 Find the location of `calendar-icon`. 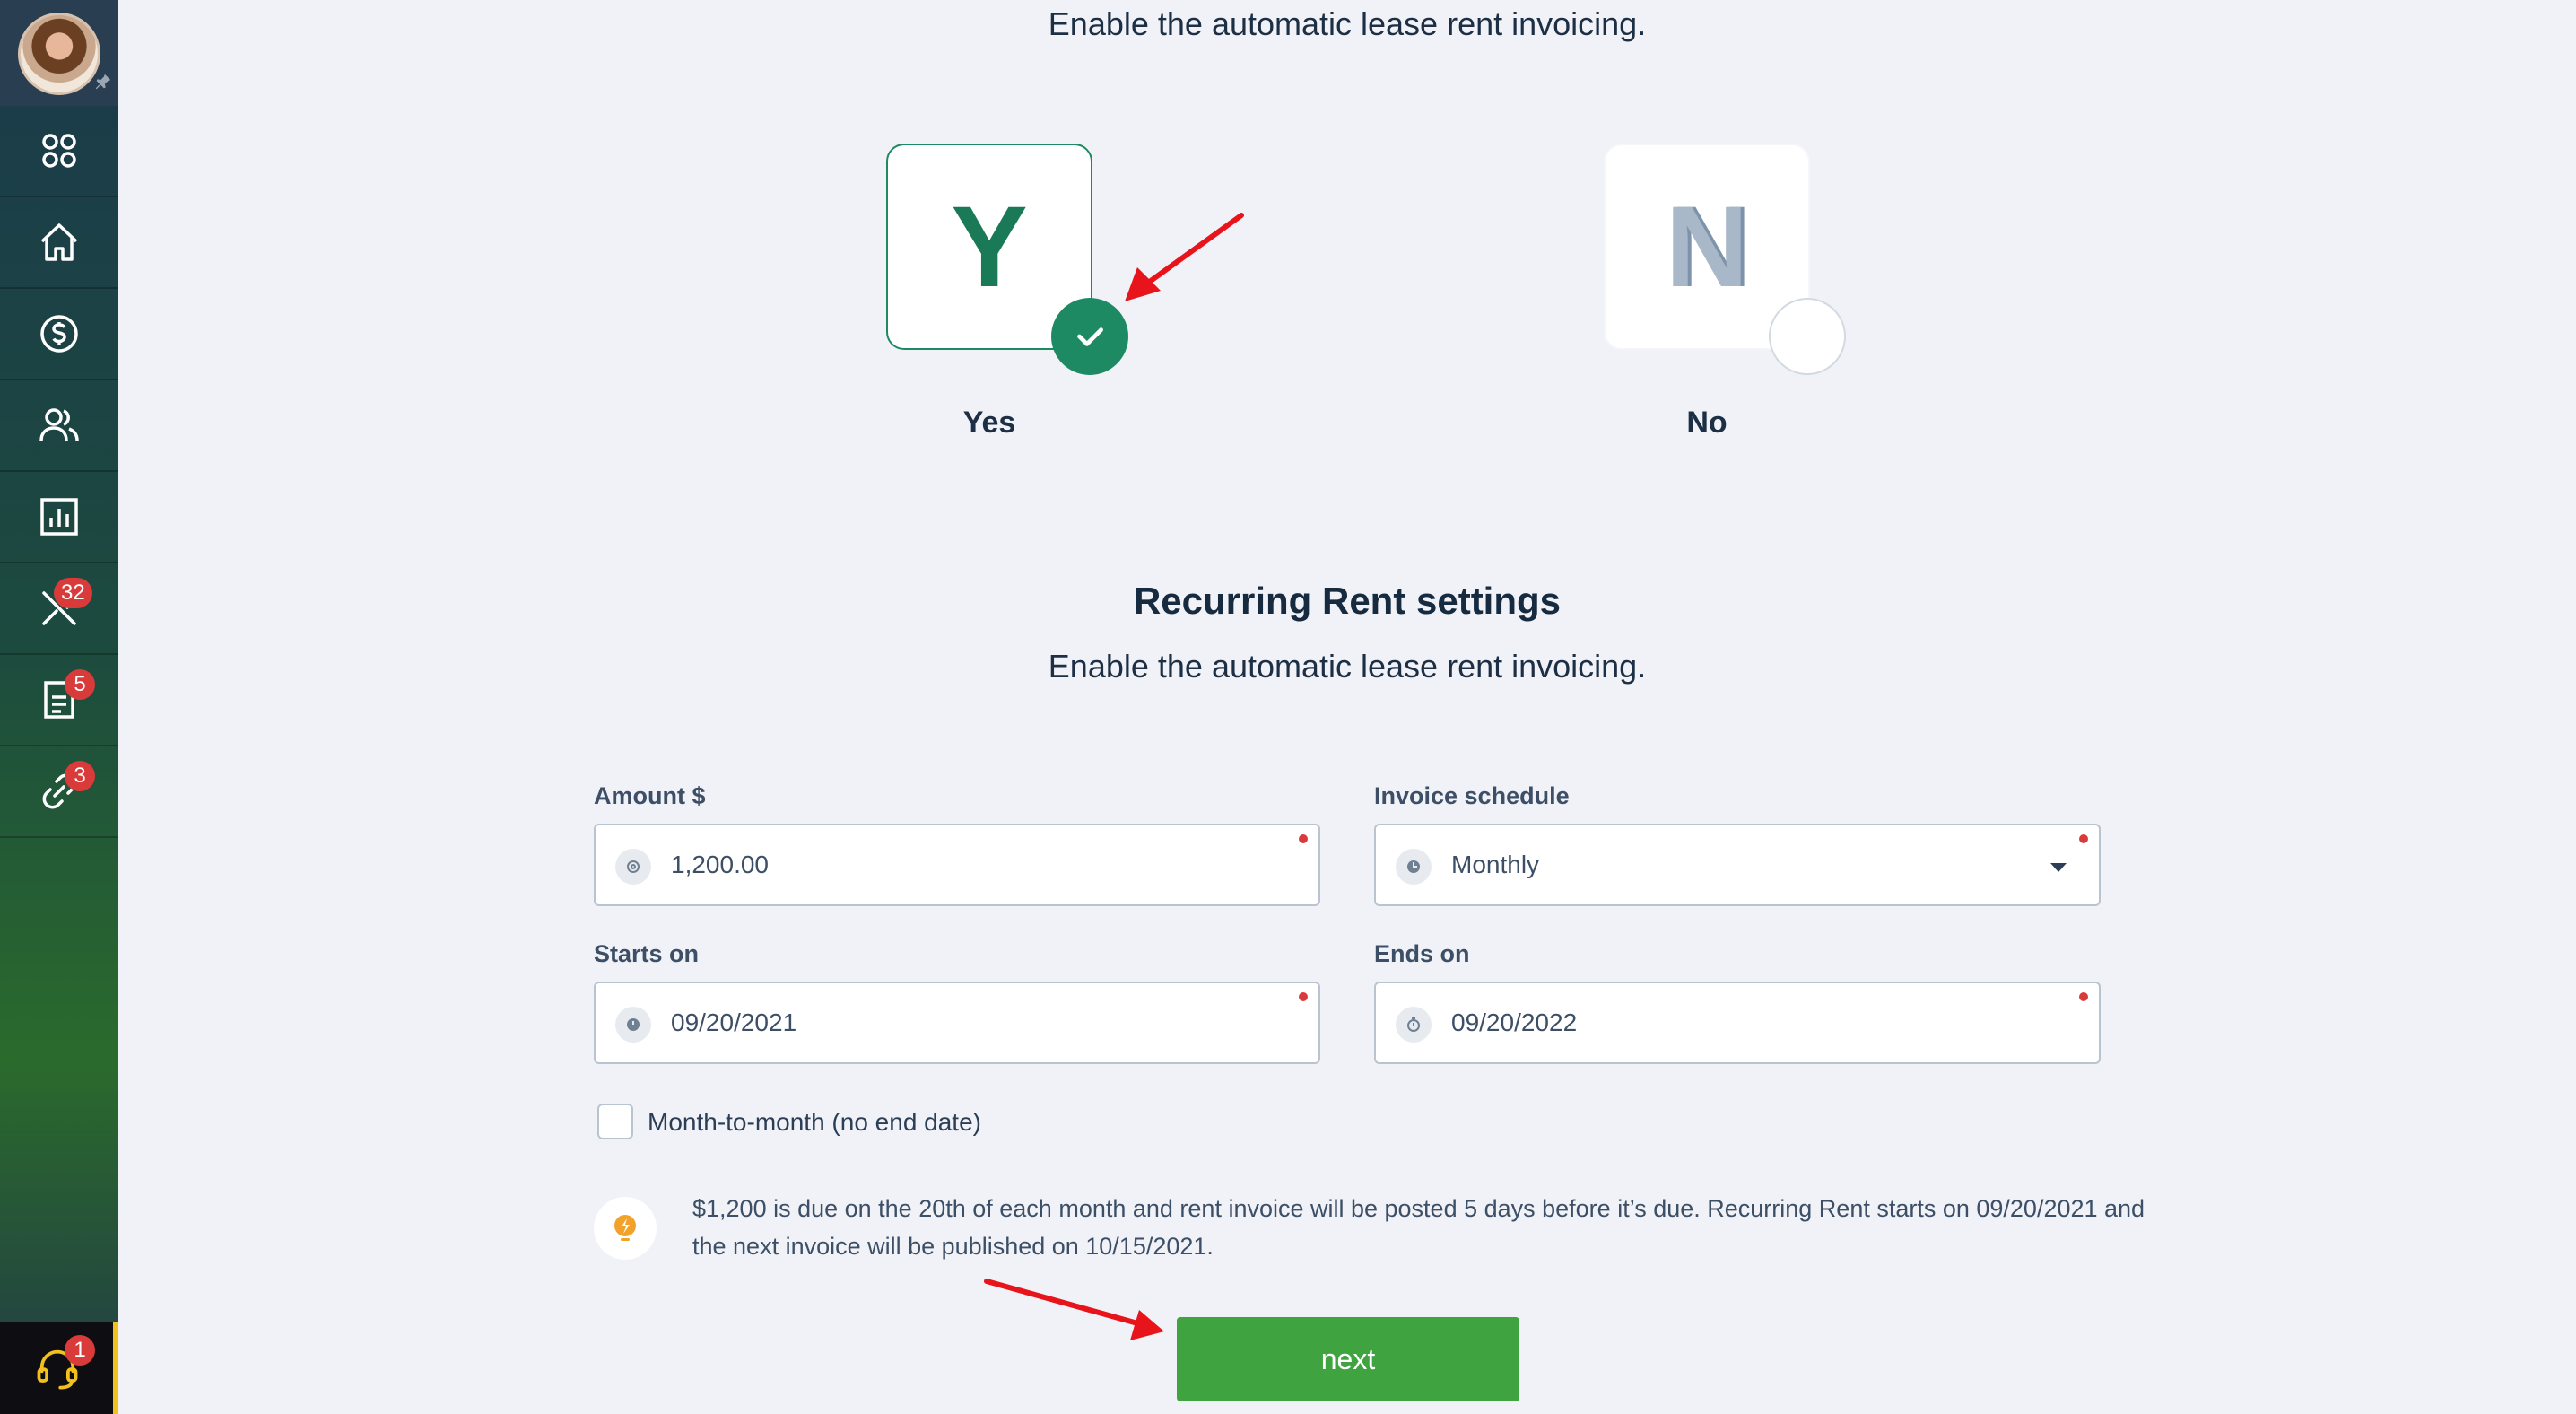

calendar-icon is located at coordinates (633, 1025).